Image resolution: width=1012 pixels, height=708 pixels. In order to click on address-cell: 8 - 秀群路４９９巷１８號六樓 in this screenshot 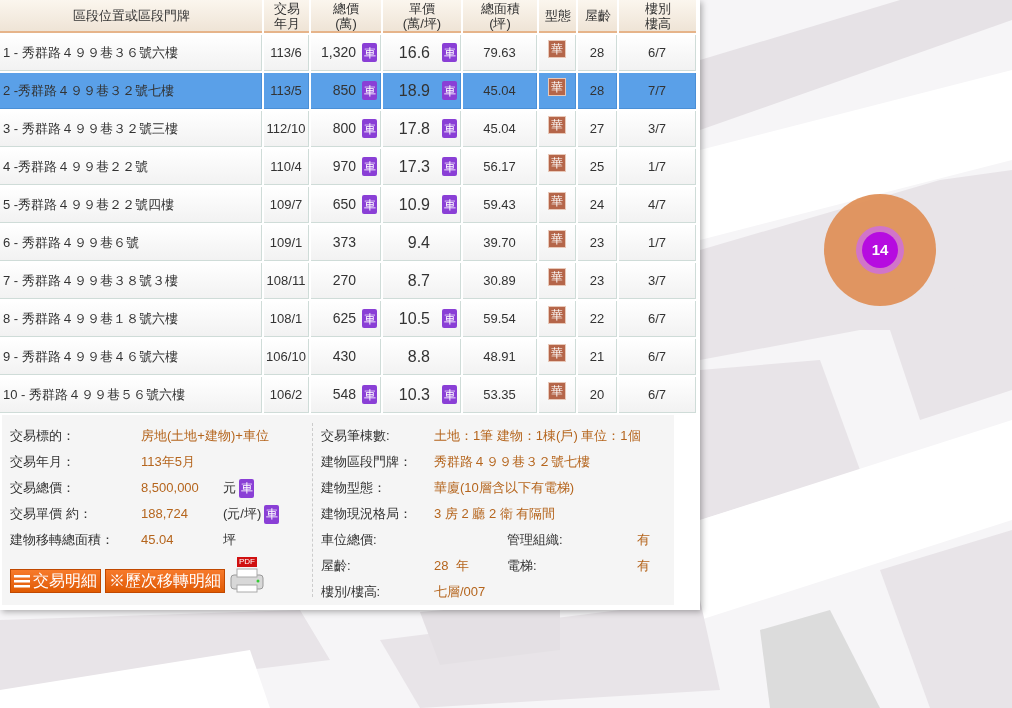, I will do `click(131, 319)`.